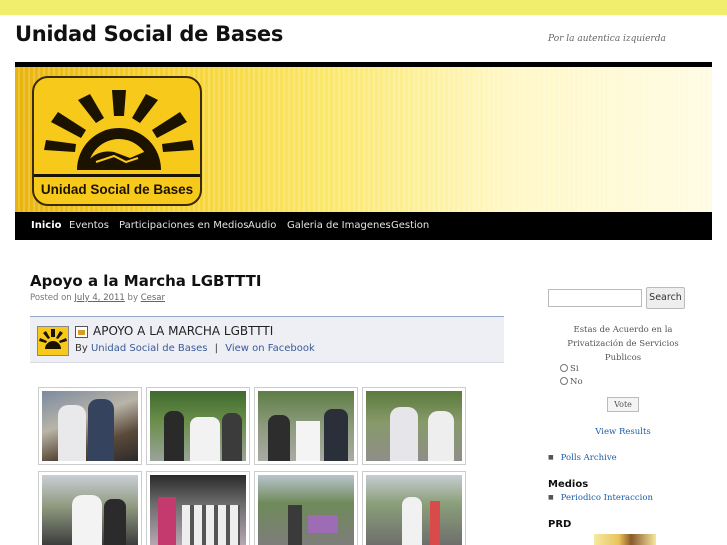 The height and width of the screenshot is (545, 727). I want to click on nav-item-galeria: Galeria de Imagenes, so click(339, 225).